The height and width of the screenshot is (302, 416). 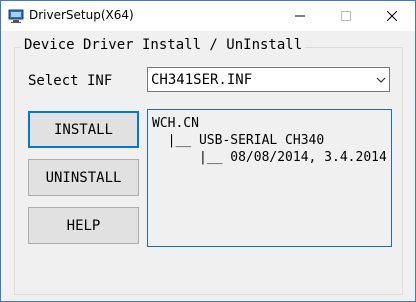 I want to click on uninstall-button: UNINSTALL, so click(x=83, y=177).